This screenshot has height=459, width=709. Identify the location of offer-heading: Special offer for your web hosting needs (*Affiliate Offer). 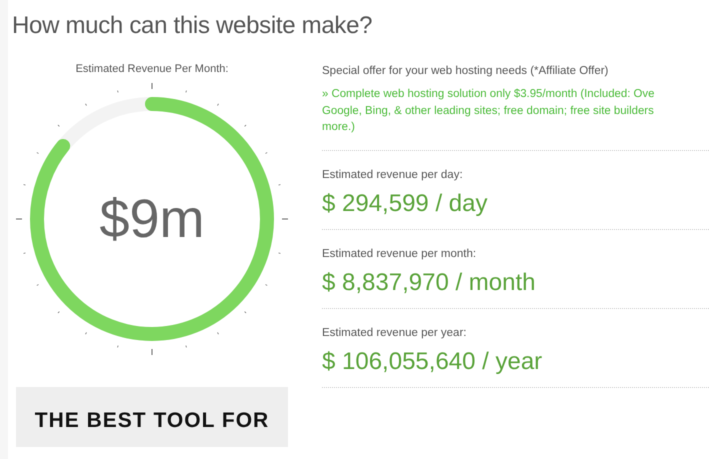
(466, 71).